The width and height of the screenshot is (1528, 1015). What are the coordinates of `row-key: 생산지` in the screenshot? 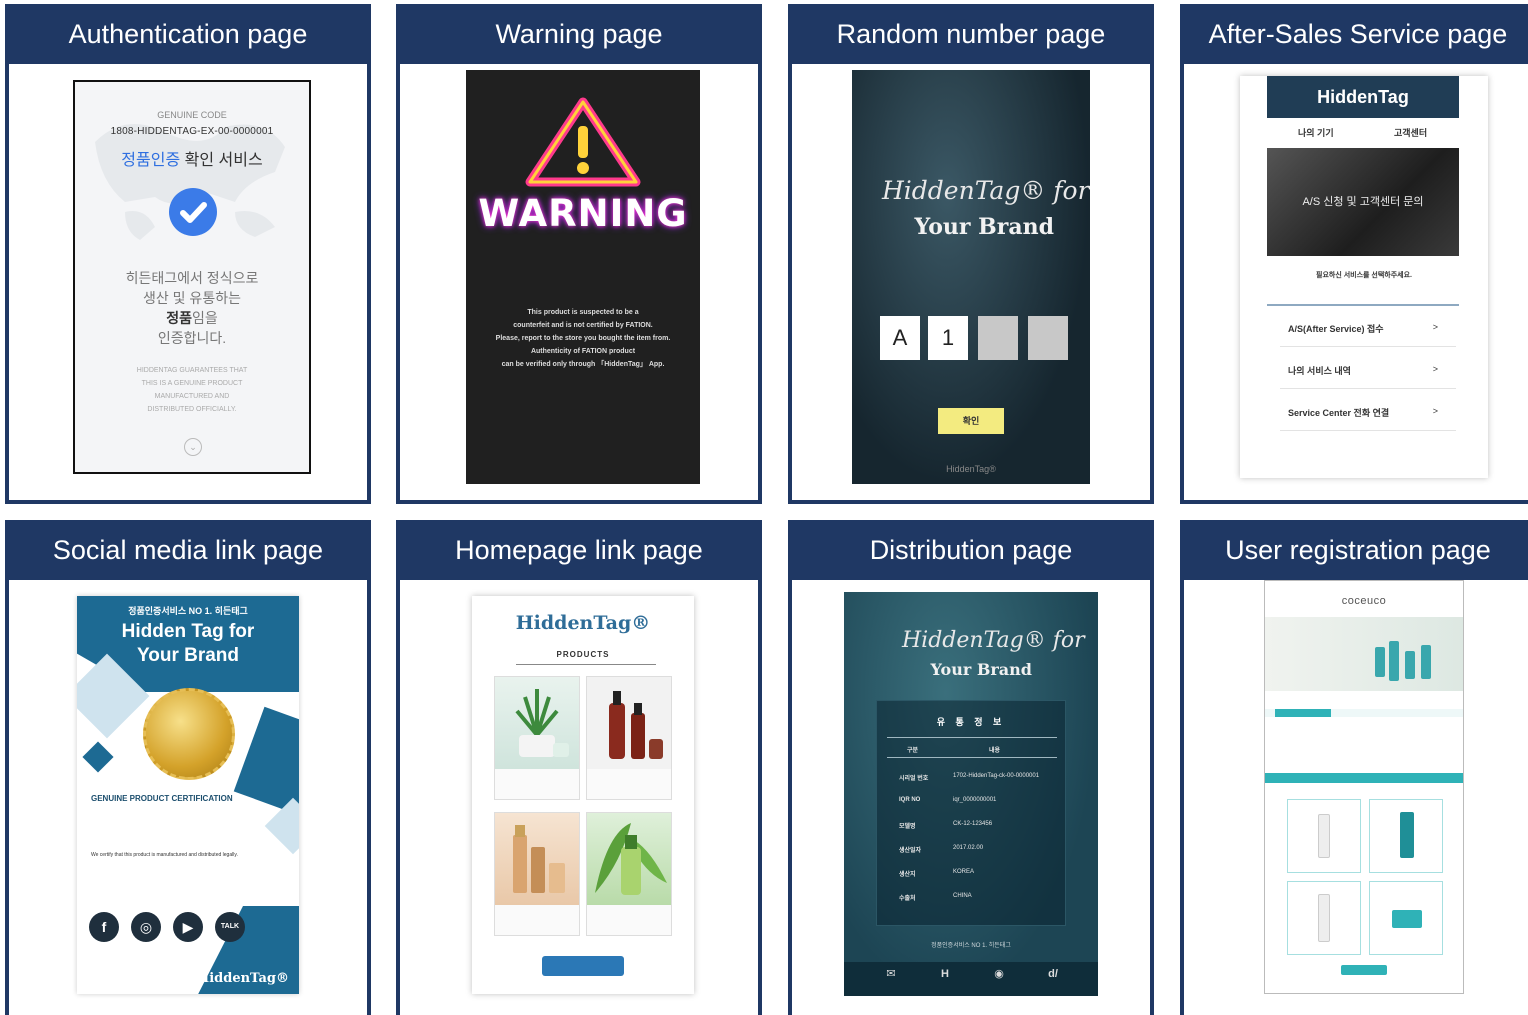 It's located at (907, 875).